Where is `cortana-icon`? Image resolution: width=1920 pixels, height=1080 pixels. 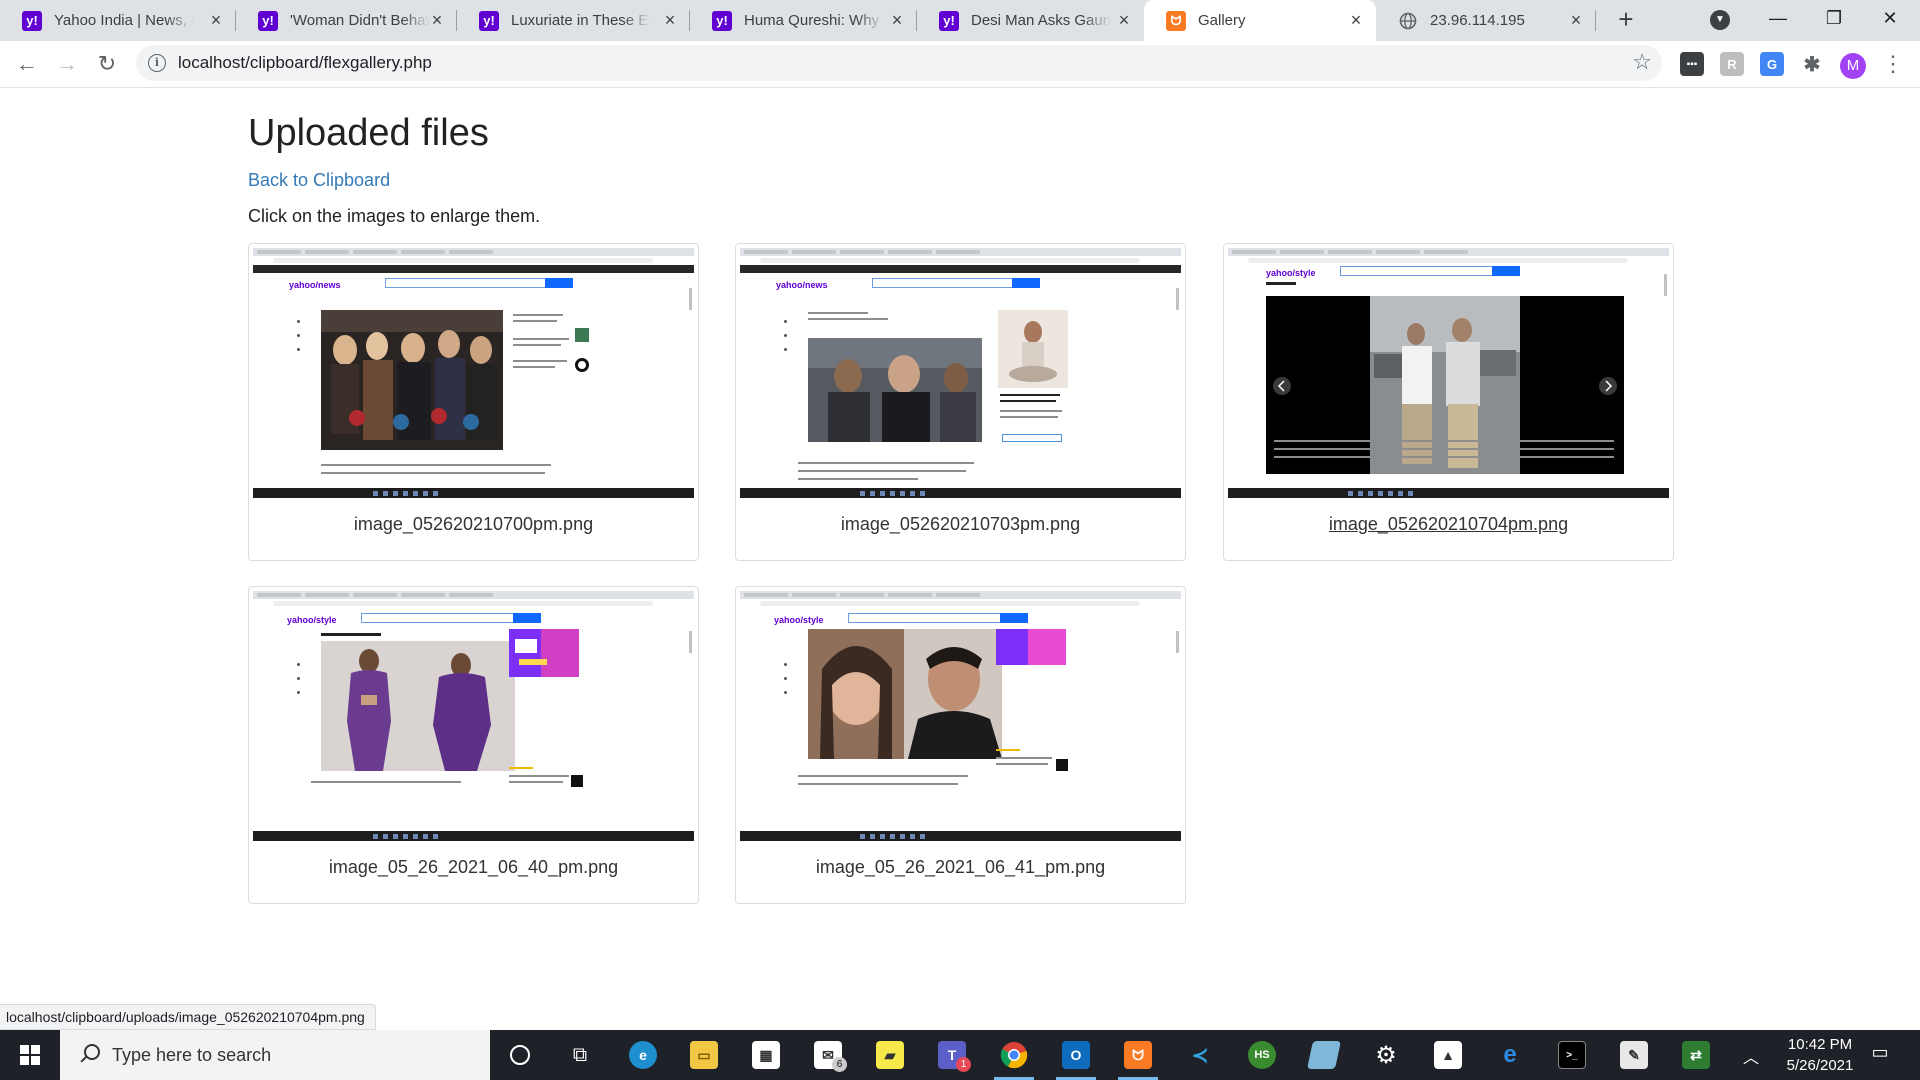
cortana-icon is located at coordinates (520, 1055).